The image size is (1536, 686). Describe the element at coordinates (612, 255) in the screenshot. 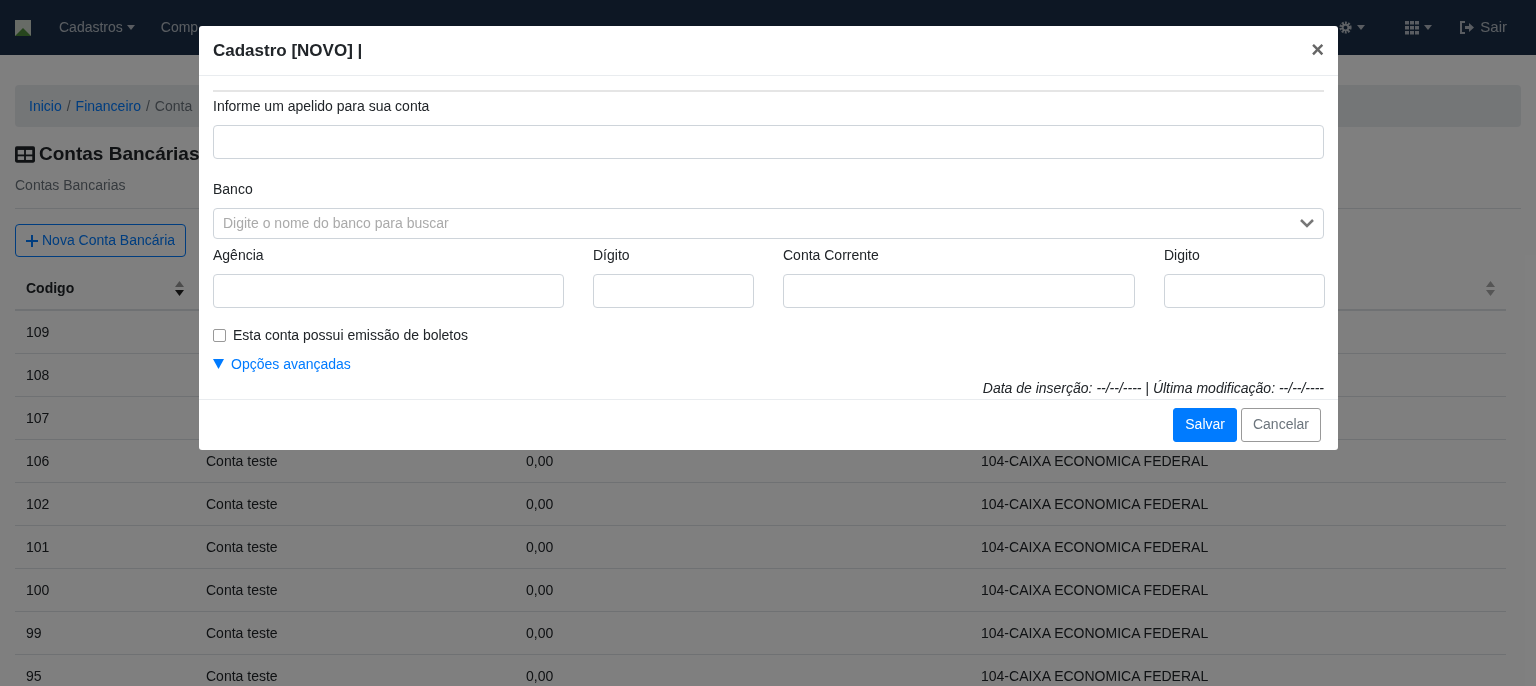

I see `field-label: Dígito` at that location.